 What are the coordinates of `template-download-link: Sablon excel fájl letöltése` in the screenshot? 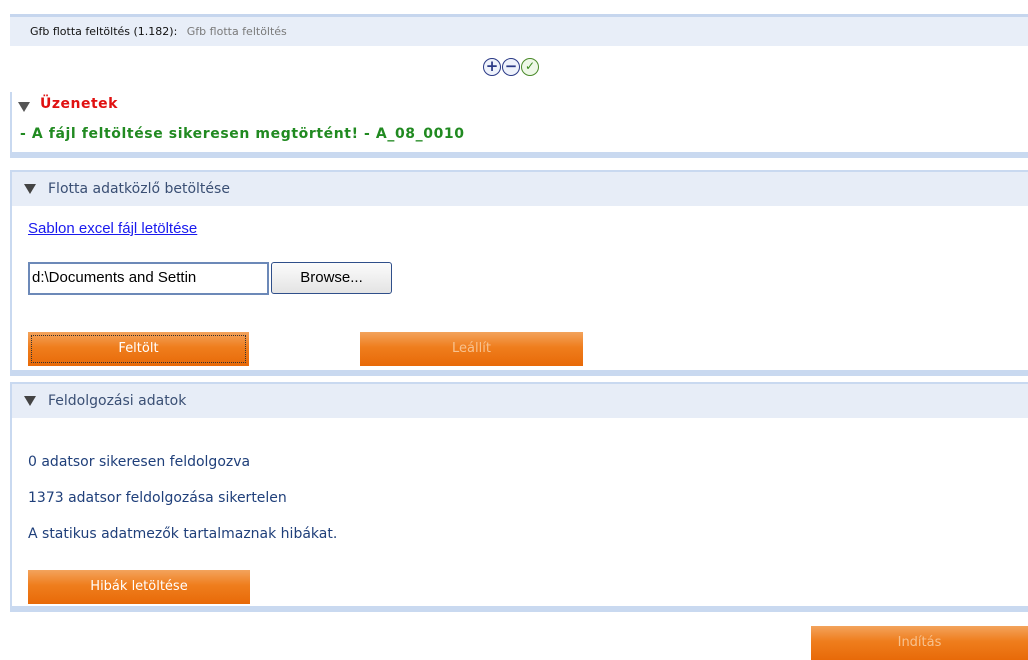 It's located at (112, 228).